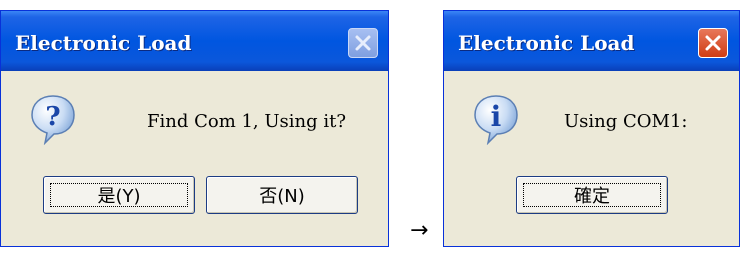 The height and width of the screenshot is (257, 742). I want to click on no-button: 否(N), so click(282, 195).